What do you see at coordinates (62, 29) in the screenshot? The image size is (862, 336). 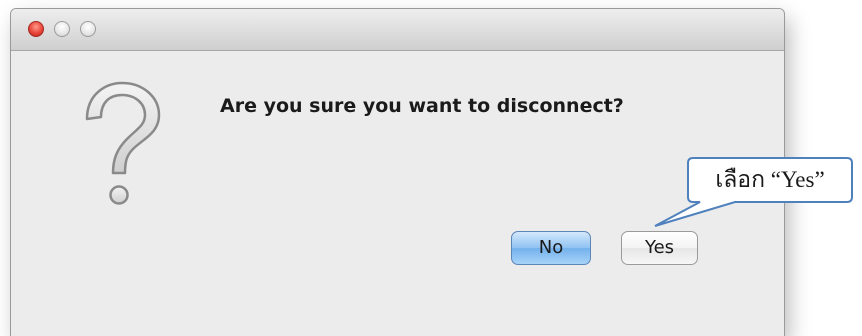 I see `minimize-icon` at bounding box center [62, 29].